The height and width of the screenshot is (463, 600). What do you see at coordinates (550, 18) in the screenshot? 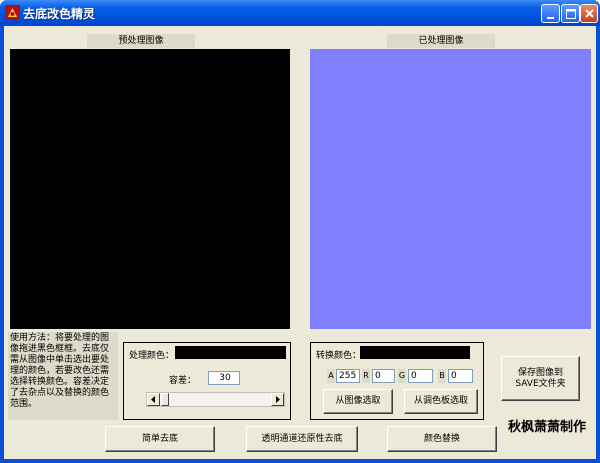
I see `minimize-icon` at bounding box center [550, 18].